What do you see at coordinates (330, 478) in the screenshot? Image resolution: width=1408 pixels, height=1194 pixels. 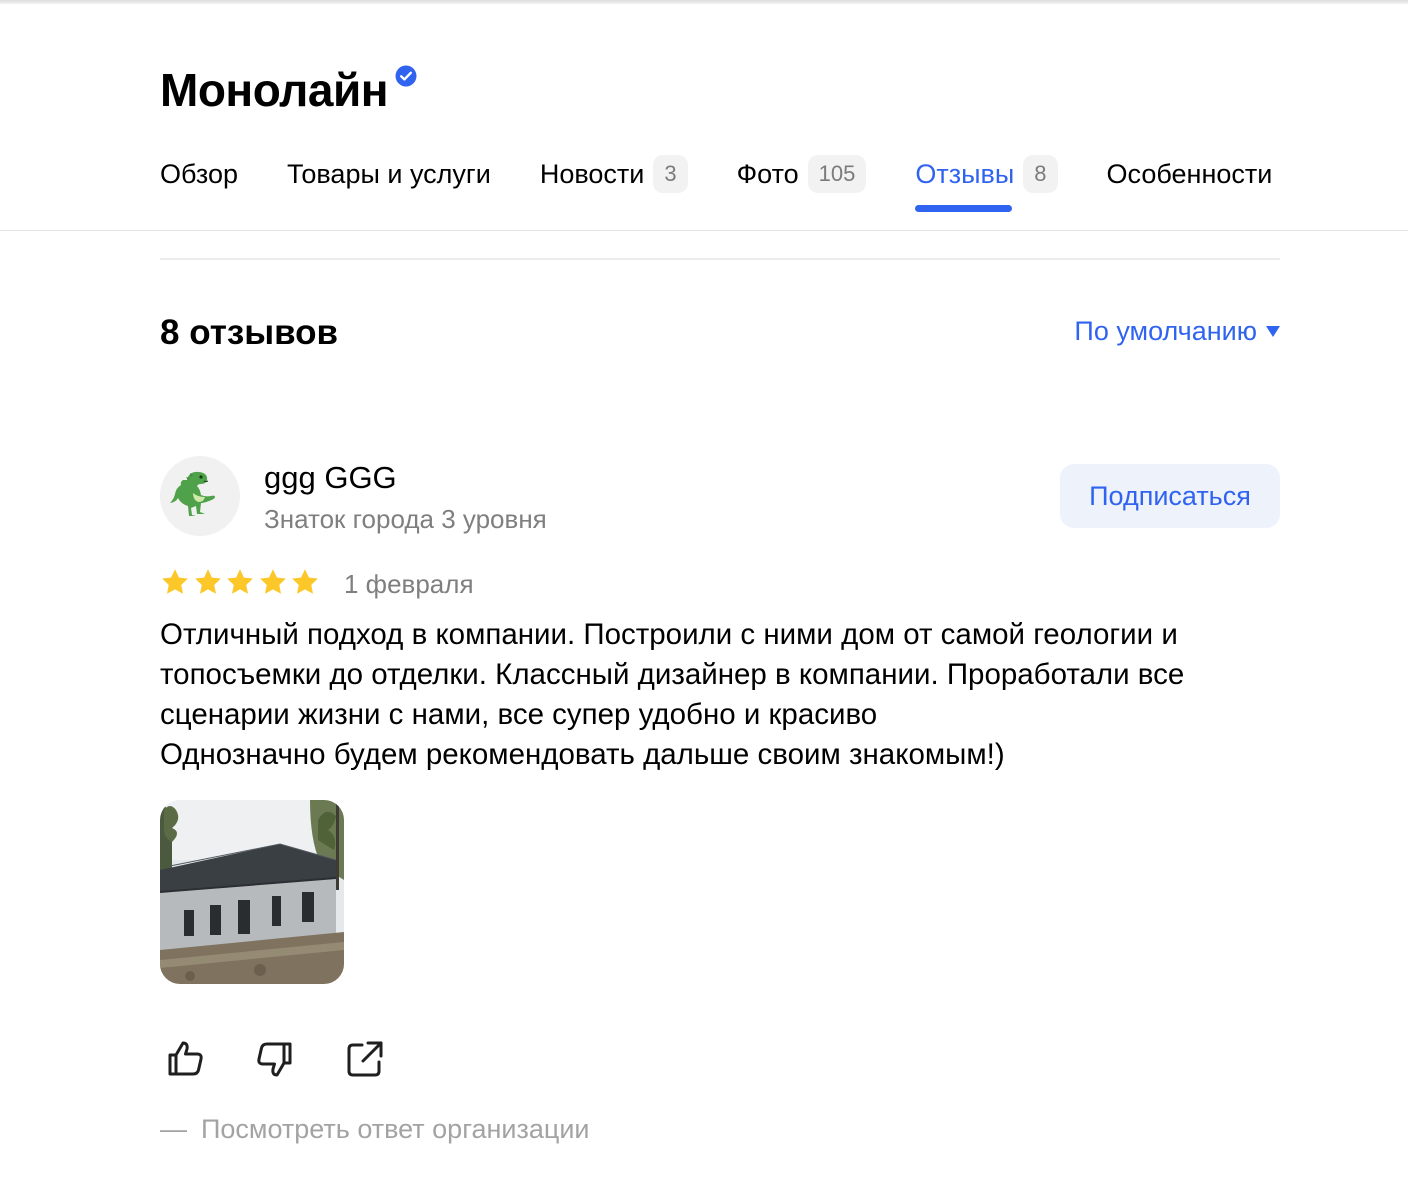 I see `author-name: ggg GGG` at bounding box center [330, 478].